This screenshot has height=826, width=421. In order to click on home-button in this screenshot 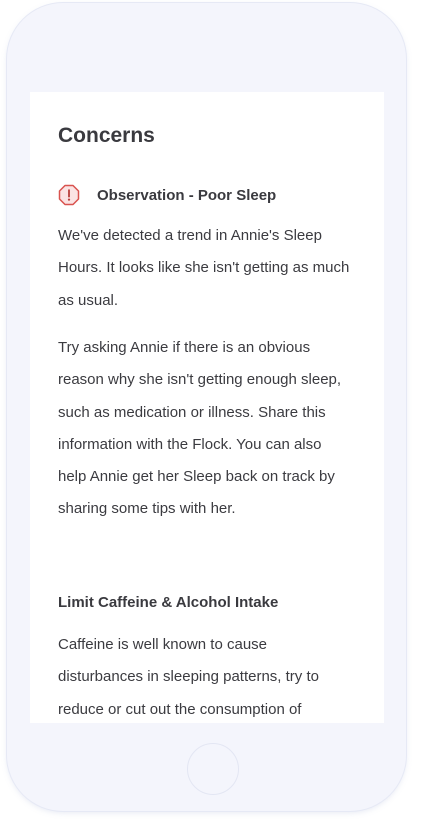, I will do `click(213, 769)`.